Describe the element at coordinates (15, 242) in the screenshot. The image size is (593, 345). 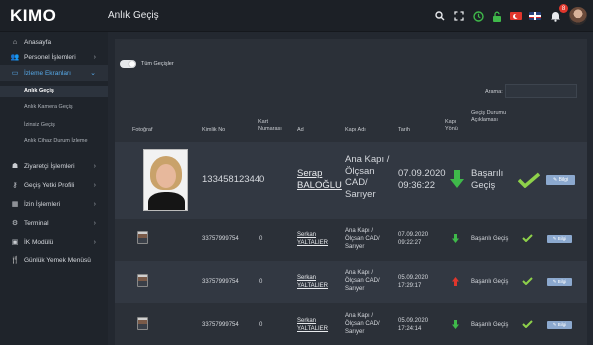
I see `hr-icon: ▣` at that location.